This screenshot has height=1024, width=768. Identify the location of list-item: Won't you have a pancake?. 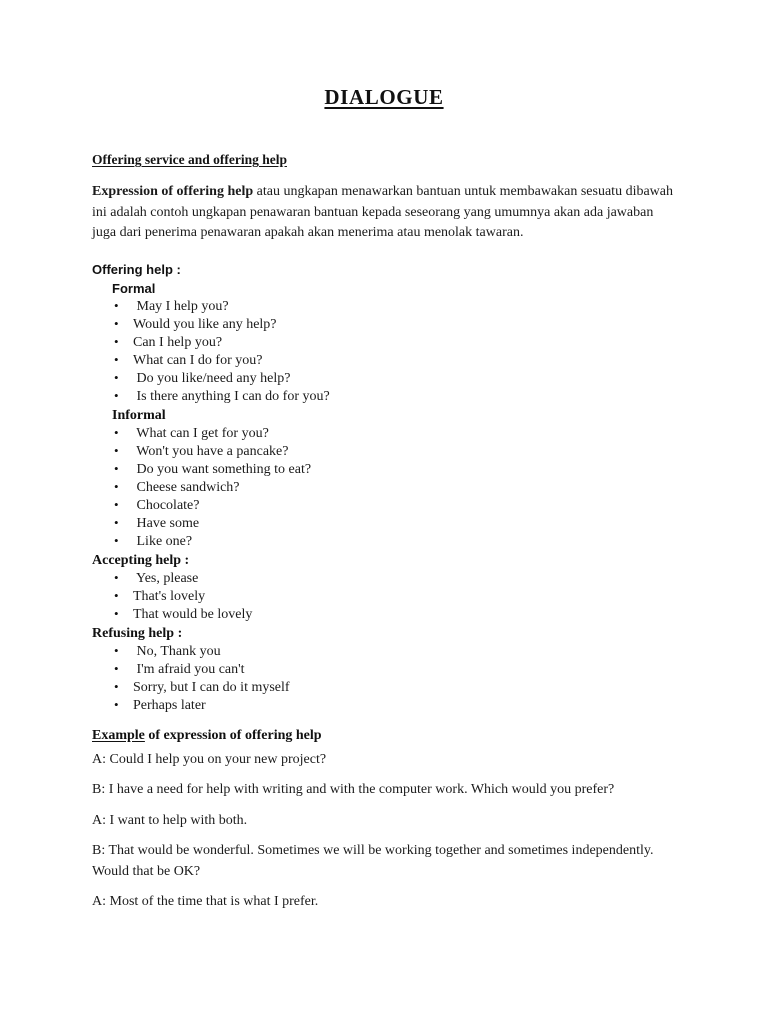
(386, 451).